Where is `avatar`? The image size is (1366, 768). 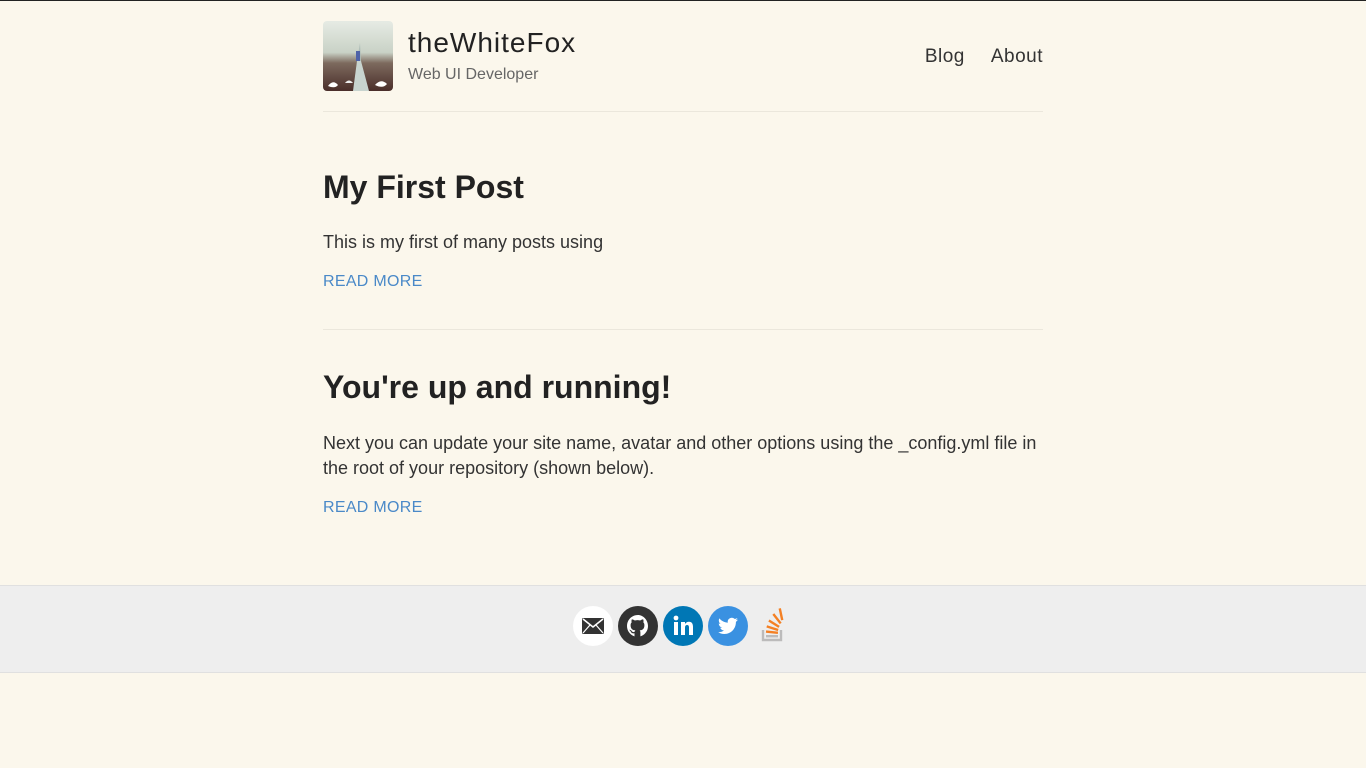 avatar is located at coordinates (358, 56).